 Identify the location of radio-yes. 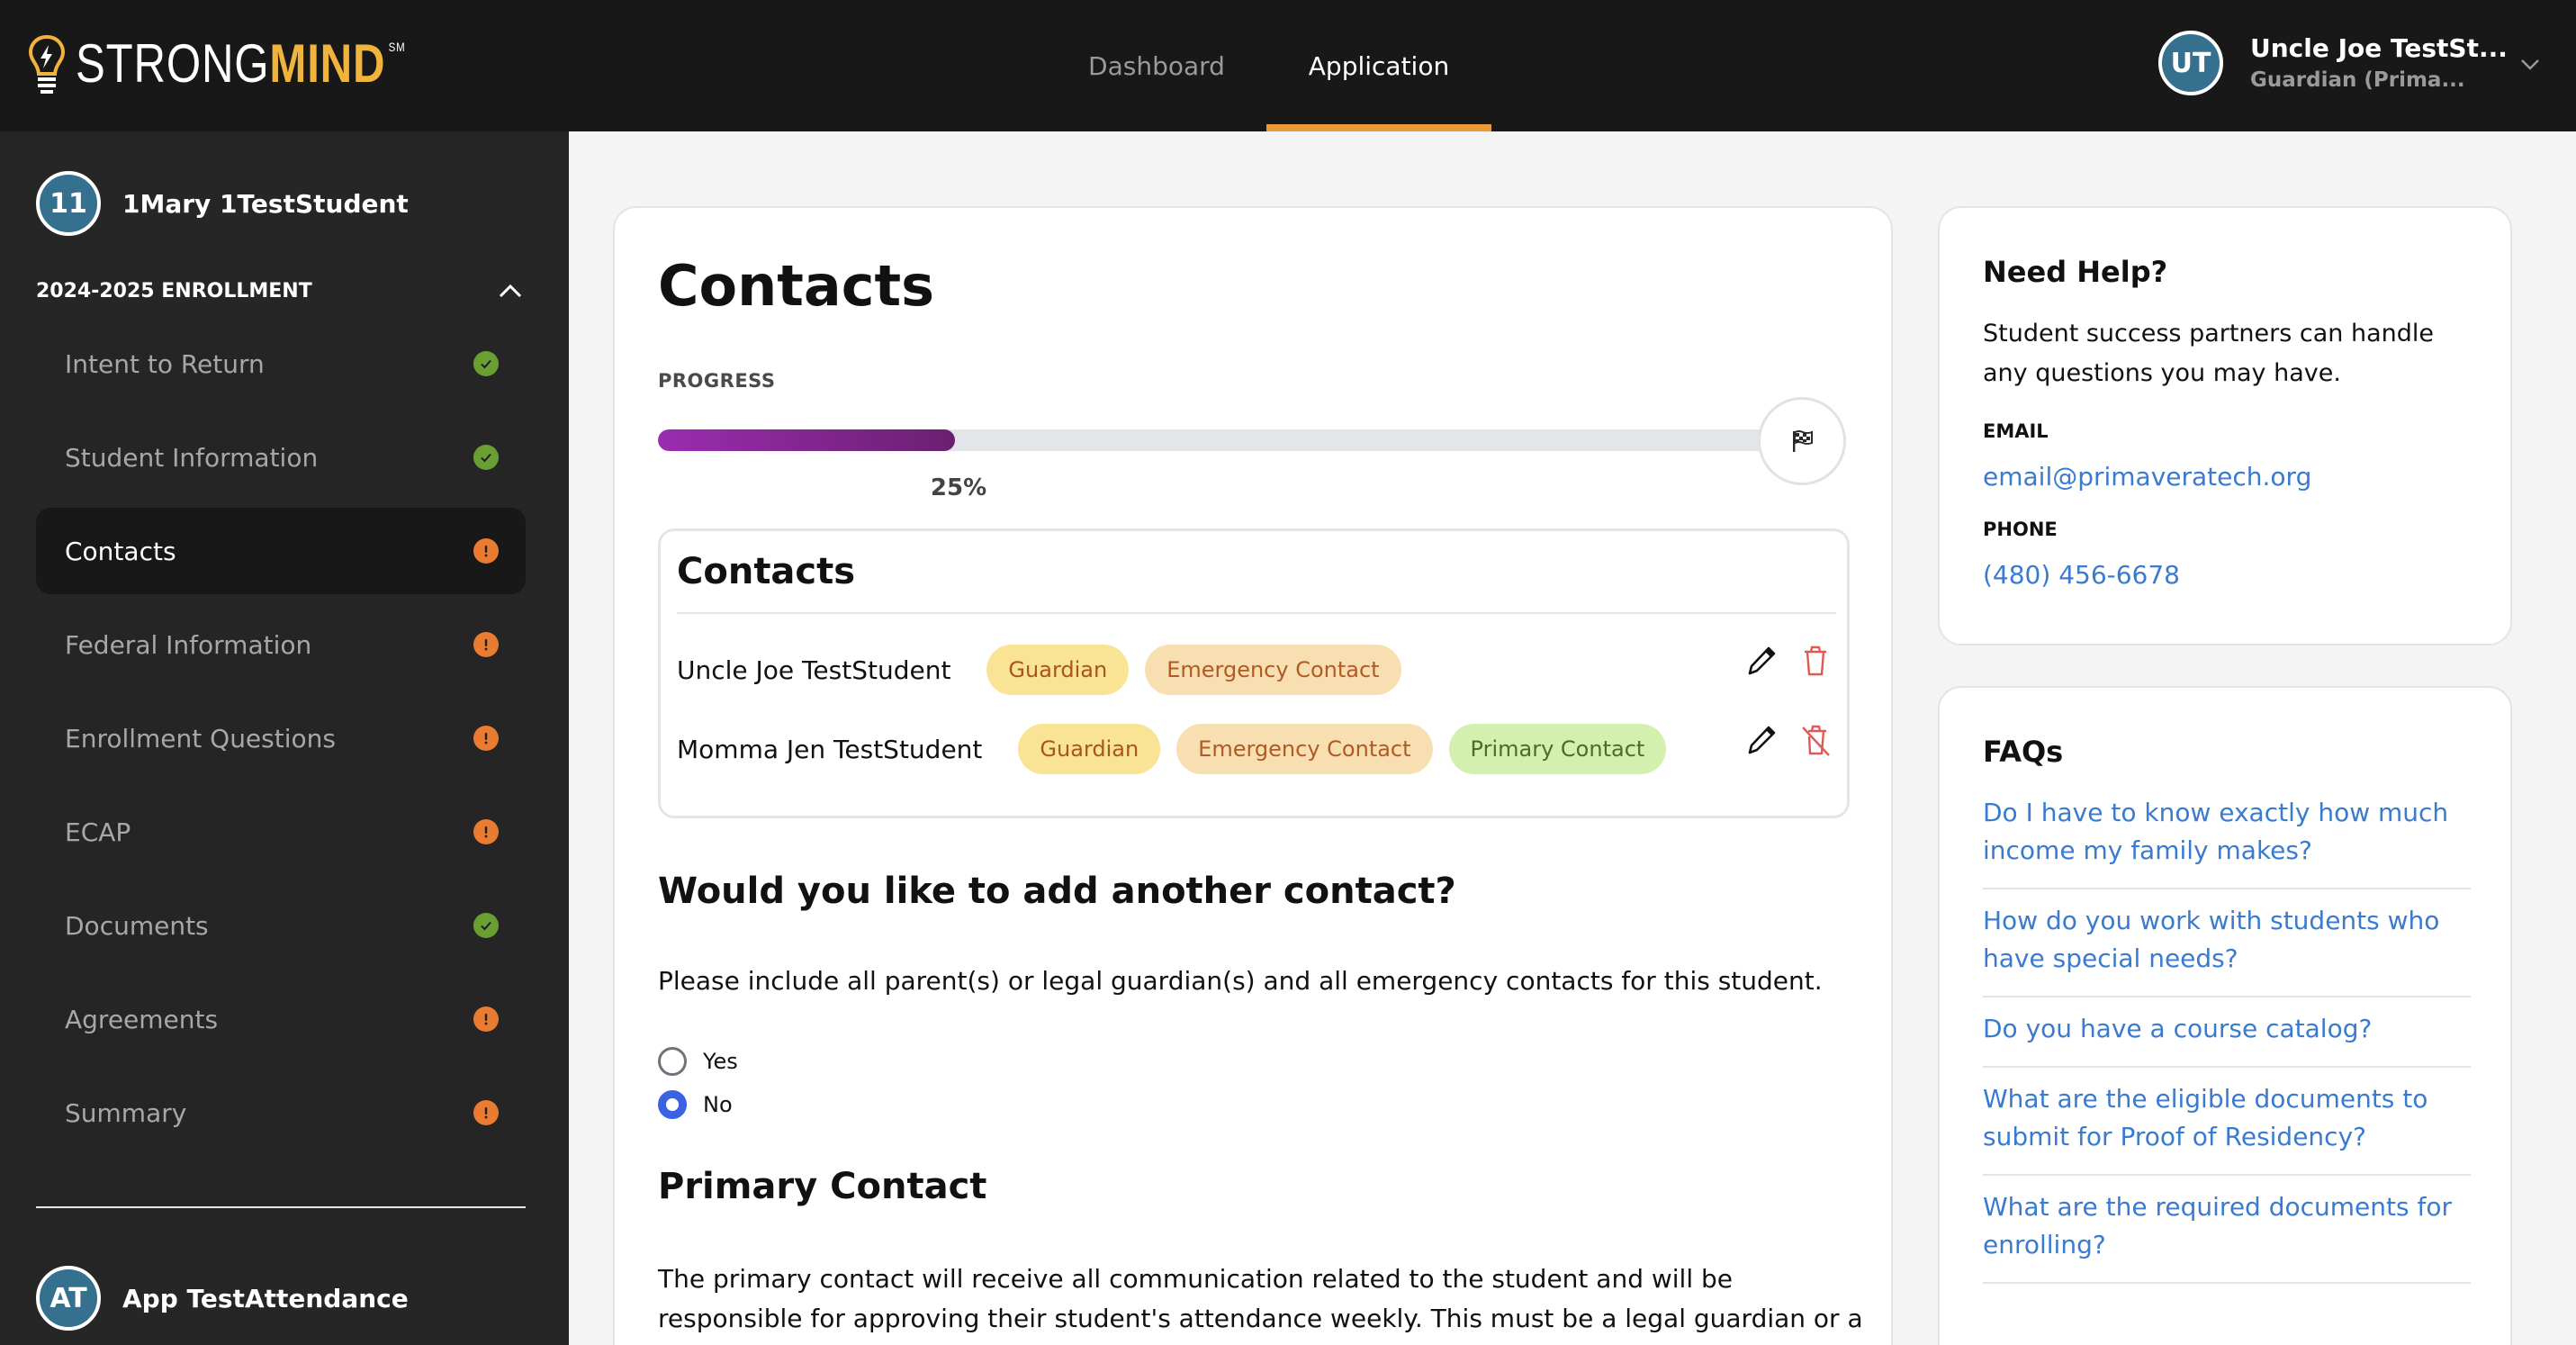
(672, 1061).